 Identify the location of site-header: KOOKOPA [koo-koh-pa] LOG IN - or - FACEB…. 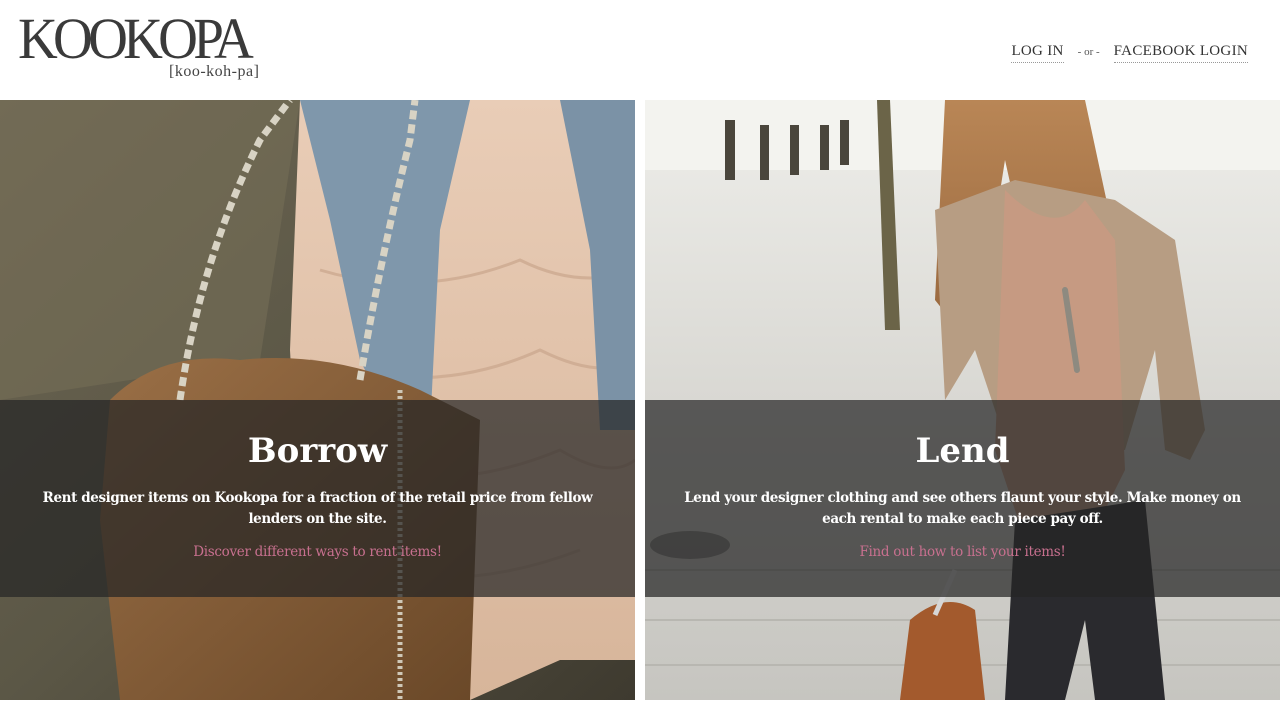
(640, 50).